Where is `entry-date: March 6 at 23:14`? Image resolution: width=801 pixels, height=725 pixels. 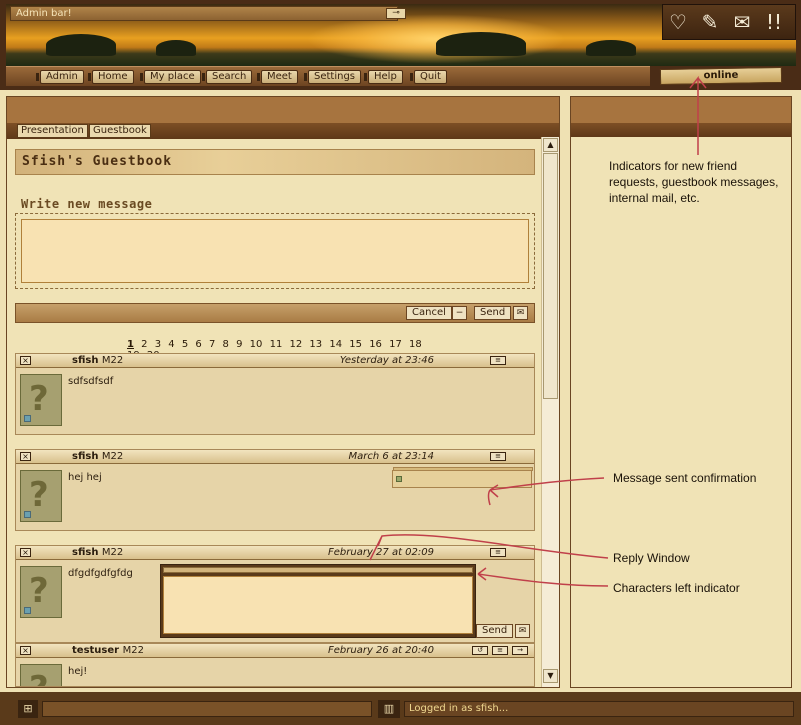
entry-date: March 6 at 23:14 is located at coordinates (391, 456).